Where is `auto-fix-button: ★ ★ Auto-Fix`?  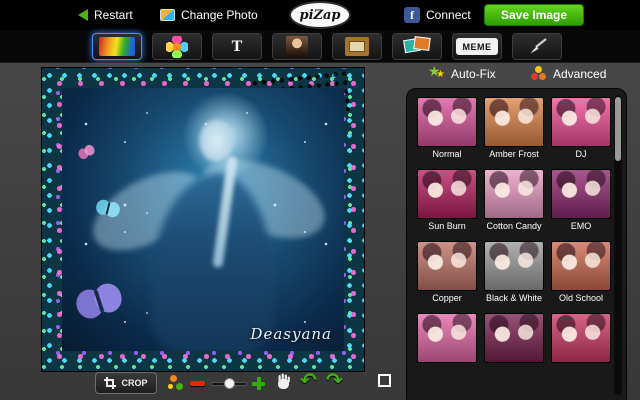 auto-fix-button: ★ ★ Auto-Fix is located at coordinates (462, 73).